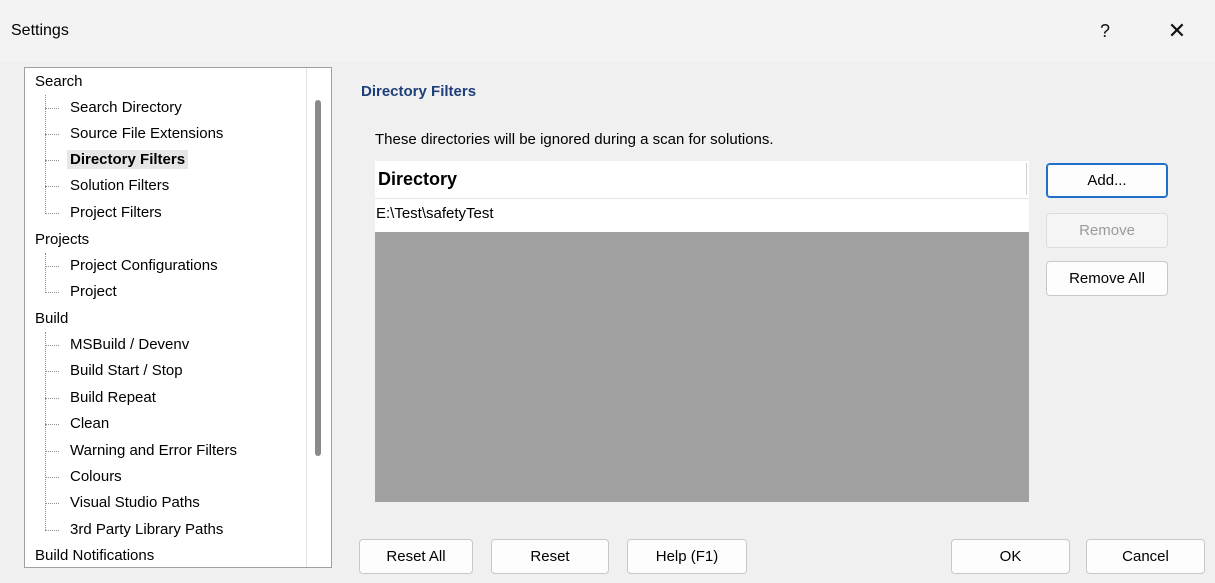 Image resolution: width=1215 pixels, height=583 pixels. Describe the element at coordinates (51, 319) in the screenshot. I see `tree-group-build: Build` at that location.